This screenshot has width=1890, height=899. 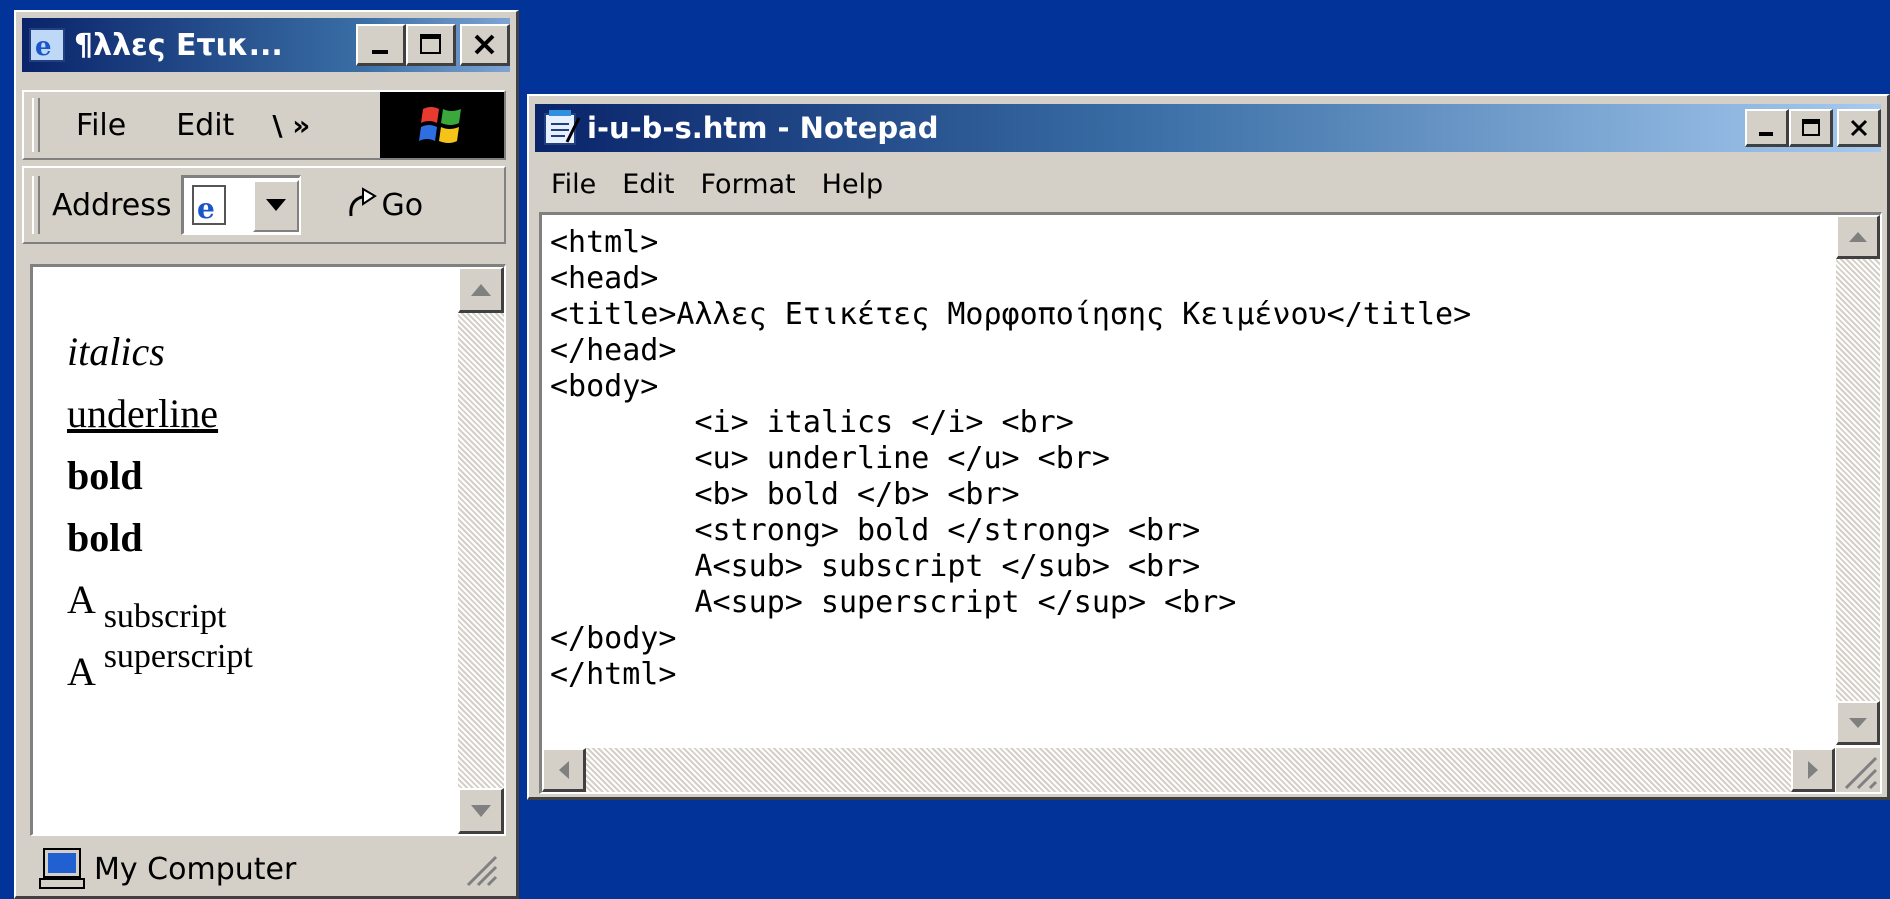 I want to click on notepad-scroll-down-button, so click(x=1858, y=723).